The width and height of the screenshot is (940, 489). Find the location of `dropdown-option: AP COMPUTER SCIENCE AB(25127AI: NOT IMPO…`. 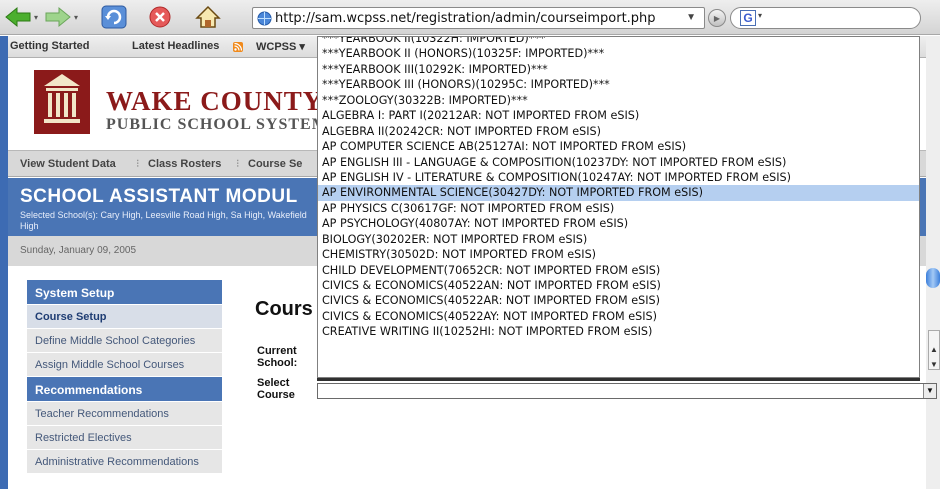

dropdown-option: AP COMPUTER SCIENCE AB(25127AI: NOT IMPO… is located at coordinates (618, 146).